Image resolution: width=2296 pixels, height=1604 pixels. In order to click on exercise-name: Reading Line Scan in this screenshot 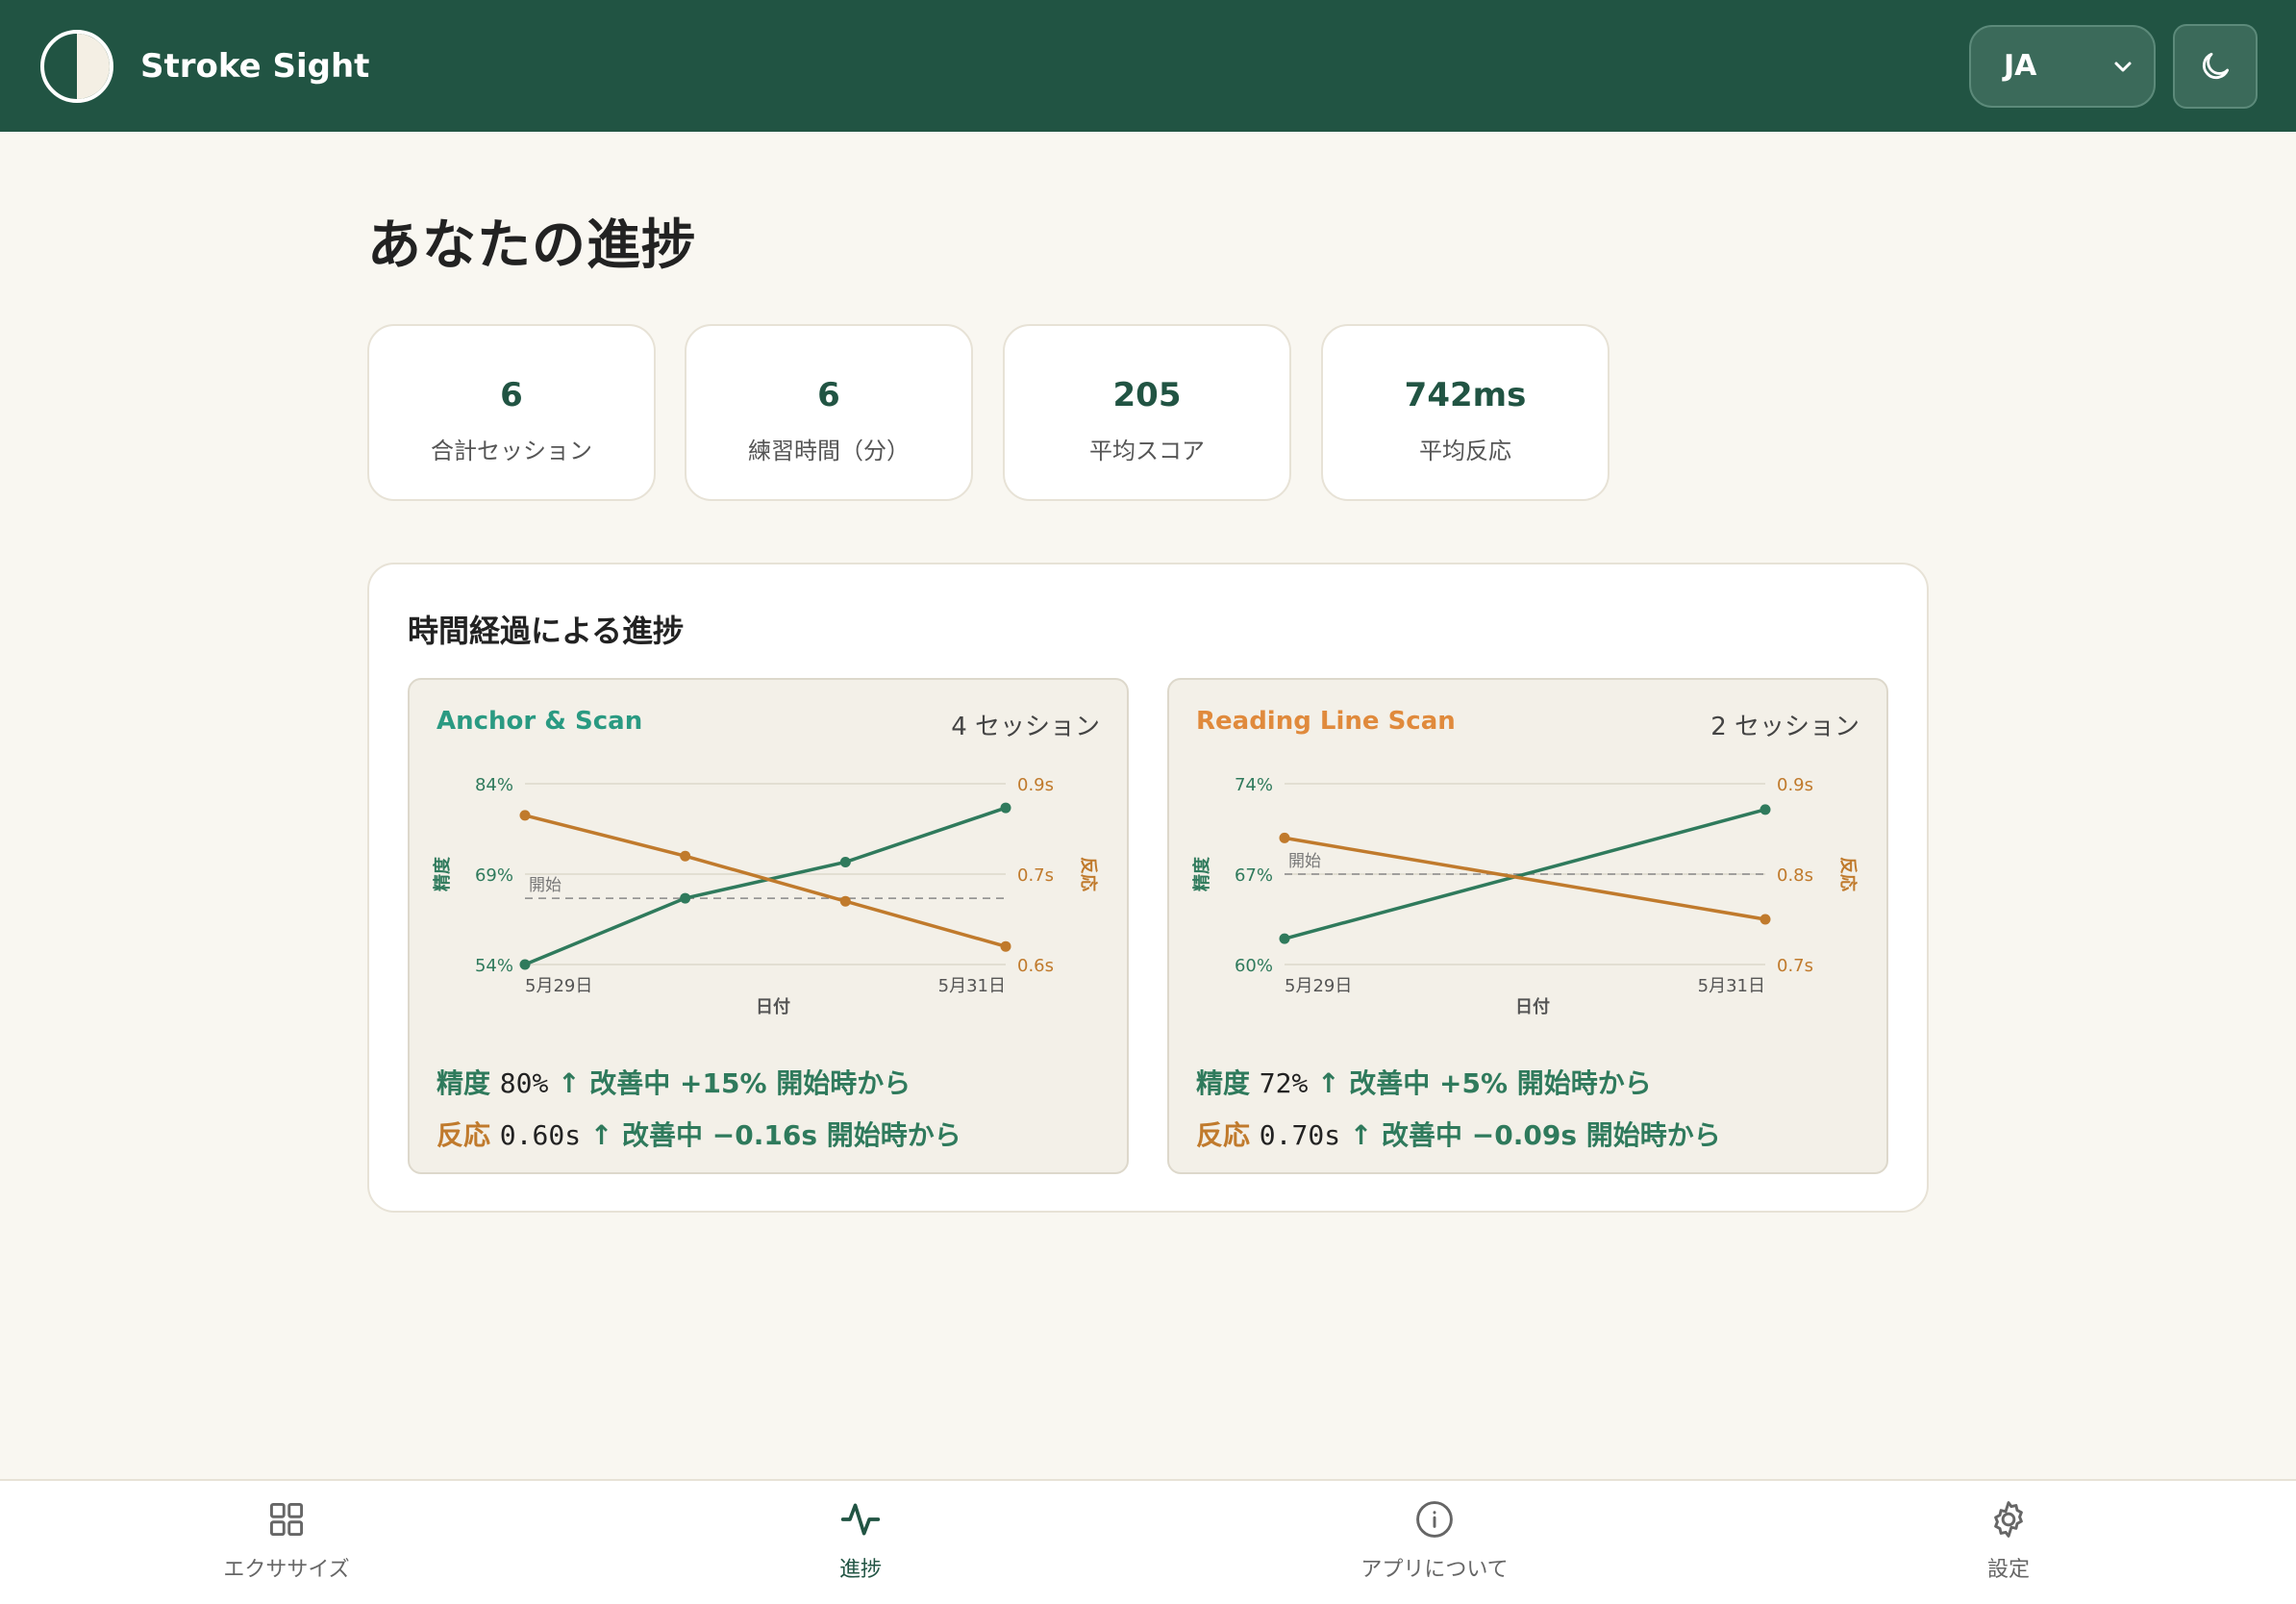, I will do `click(1326, 721)`.